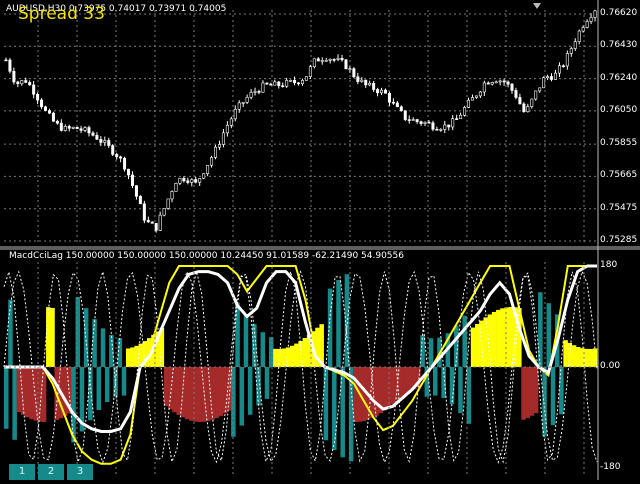  Describe the element at coordinates (619, 45) in the screenshot. I see `price-tick-label: 0.76430` at that location.